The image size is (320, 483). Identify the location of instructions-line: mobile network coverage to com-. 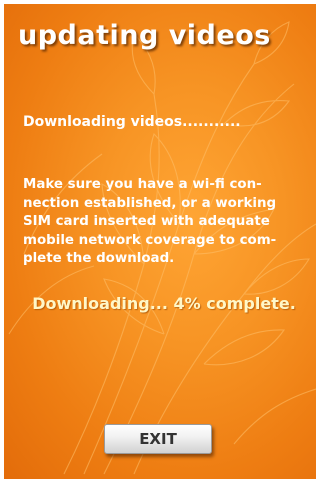
(150, 240).